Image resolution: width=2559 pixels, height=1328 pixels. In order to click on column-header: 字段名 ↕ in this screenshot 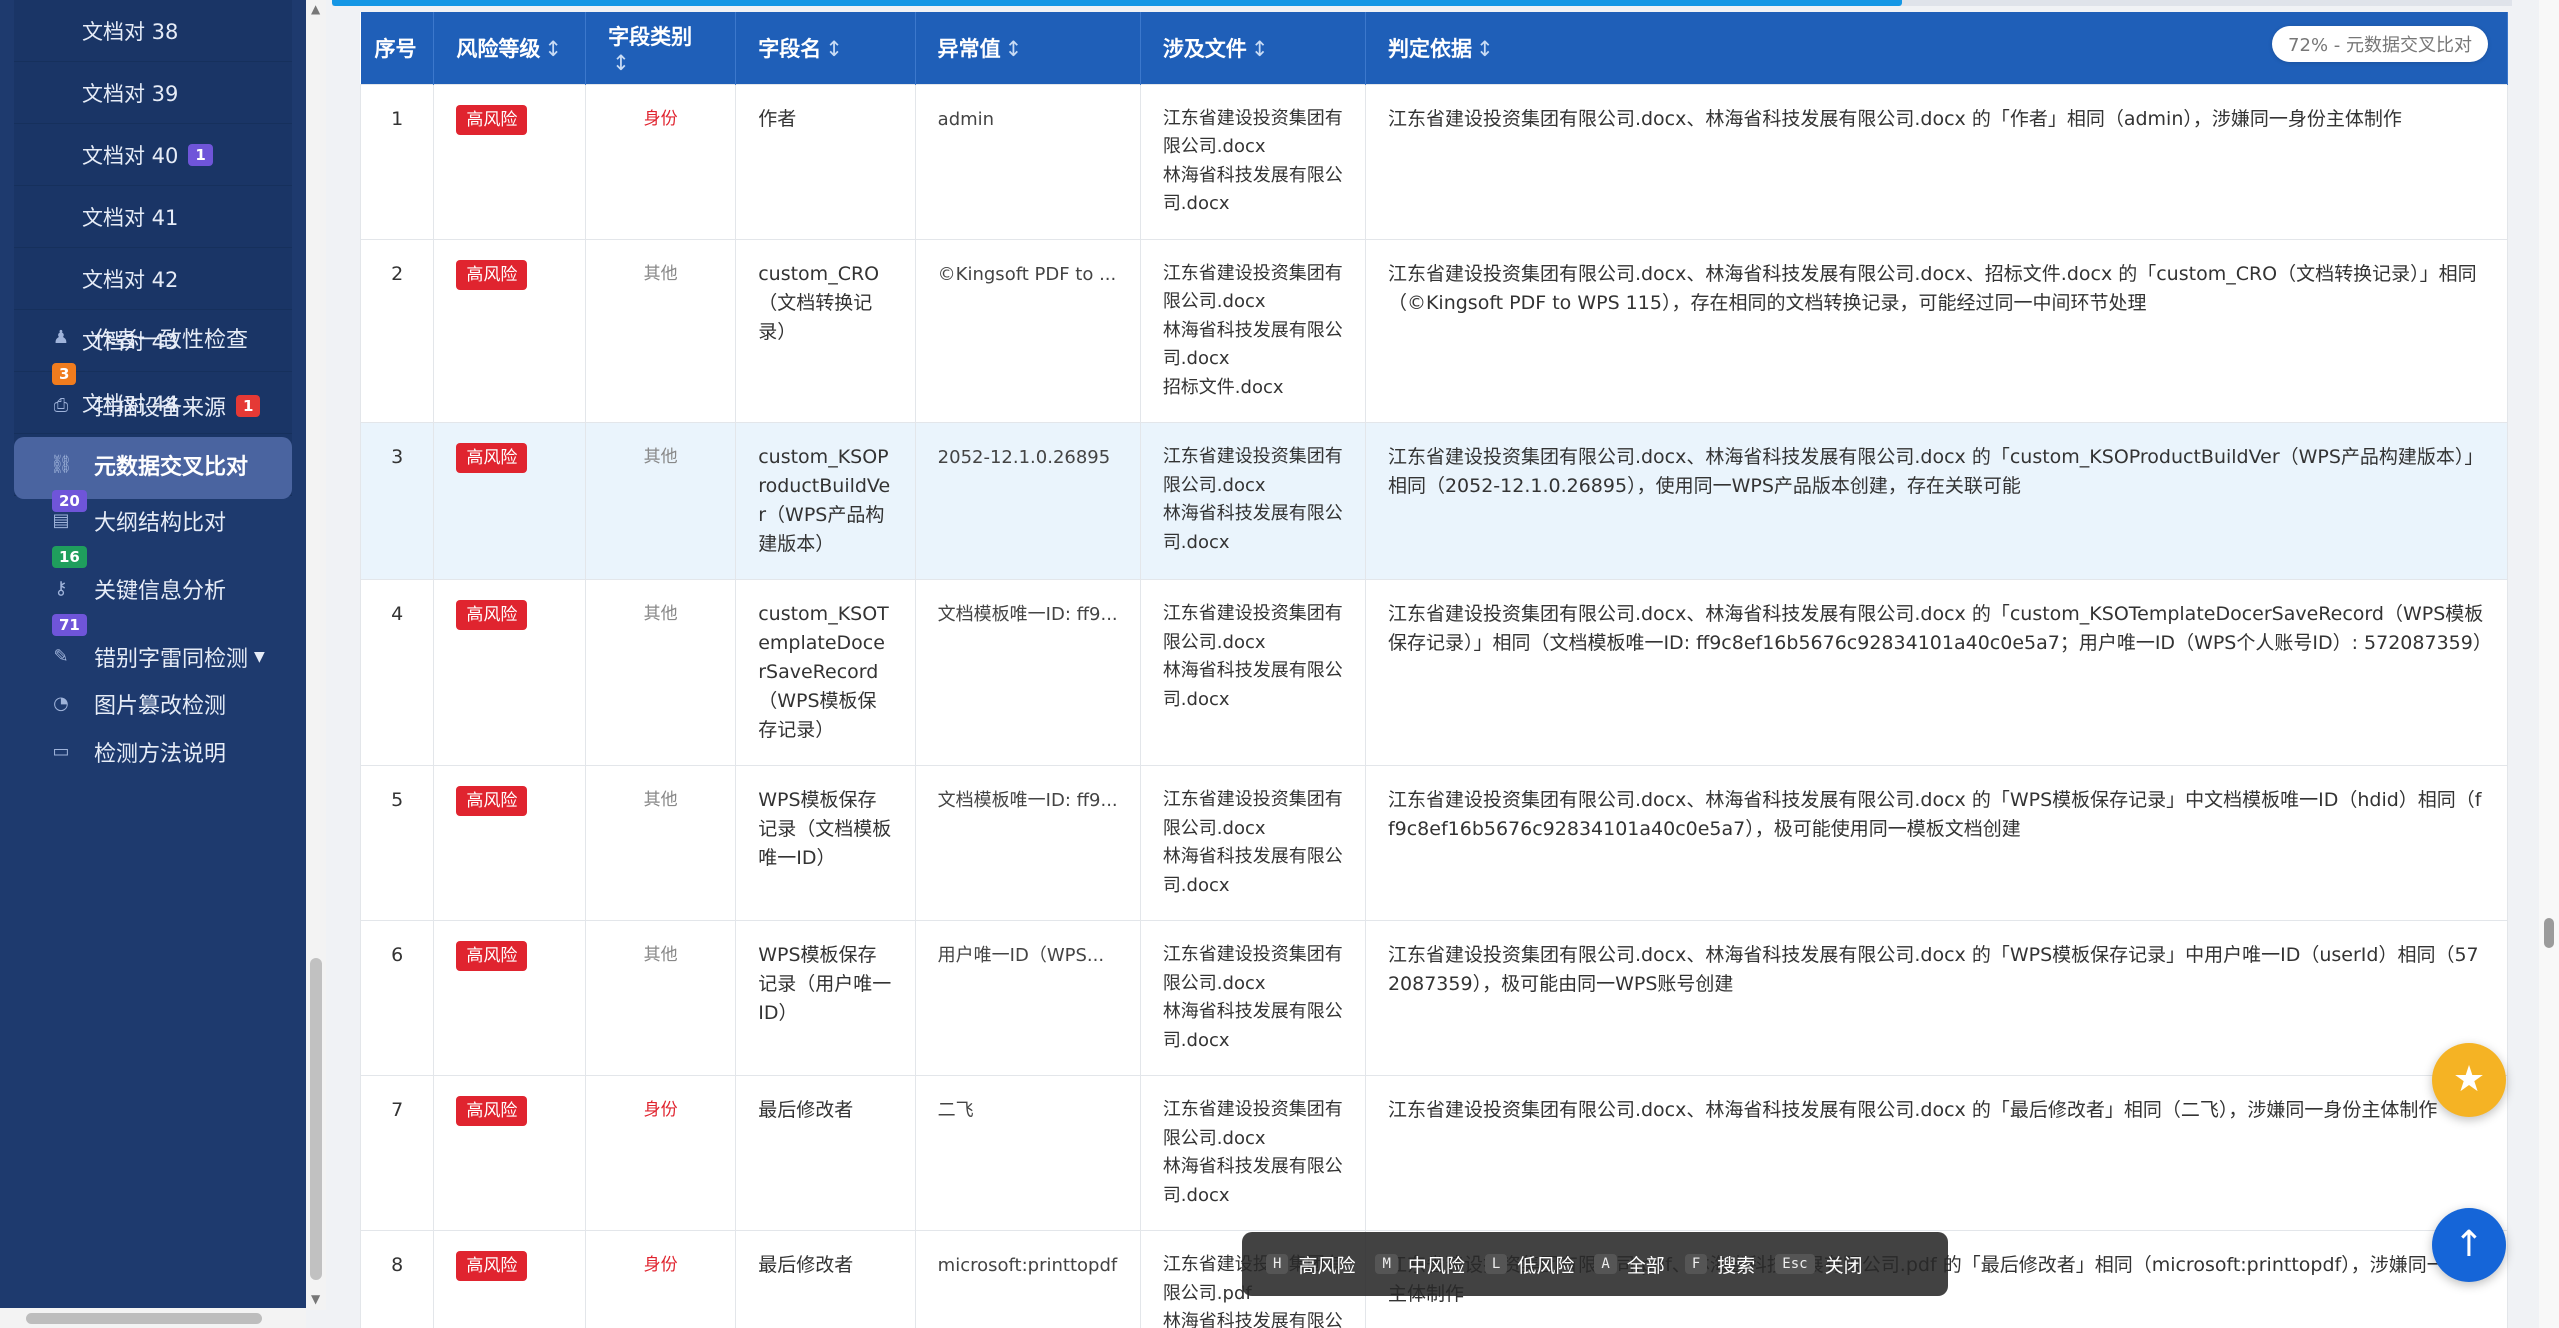, I will do `click(825, 48)`.